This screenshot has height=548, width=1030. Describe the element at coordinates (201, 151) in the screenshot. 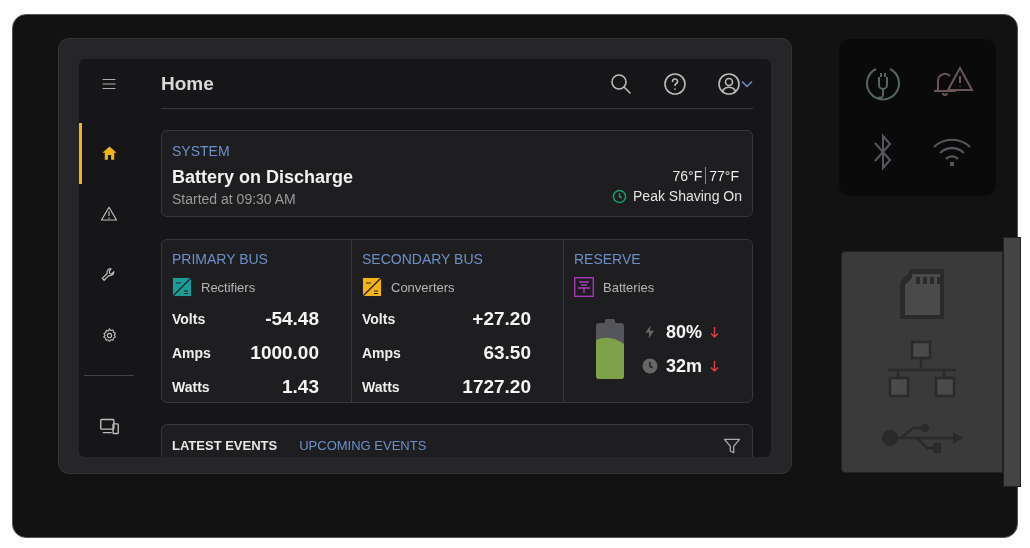

I see `section-label: SYSTEM` at that location.